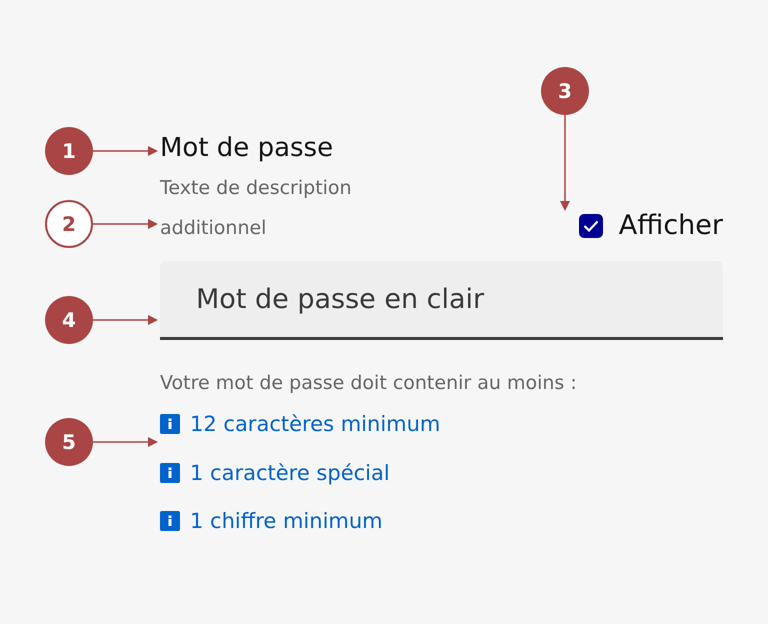 The image size is (768, 624). I want to click on requirement-text: 1 chiffre minimum, so click(286, 521).